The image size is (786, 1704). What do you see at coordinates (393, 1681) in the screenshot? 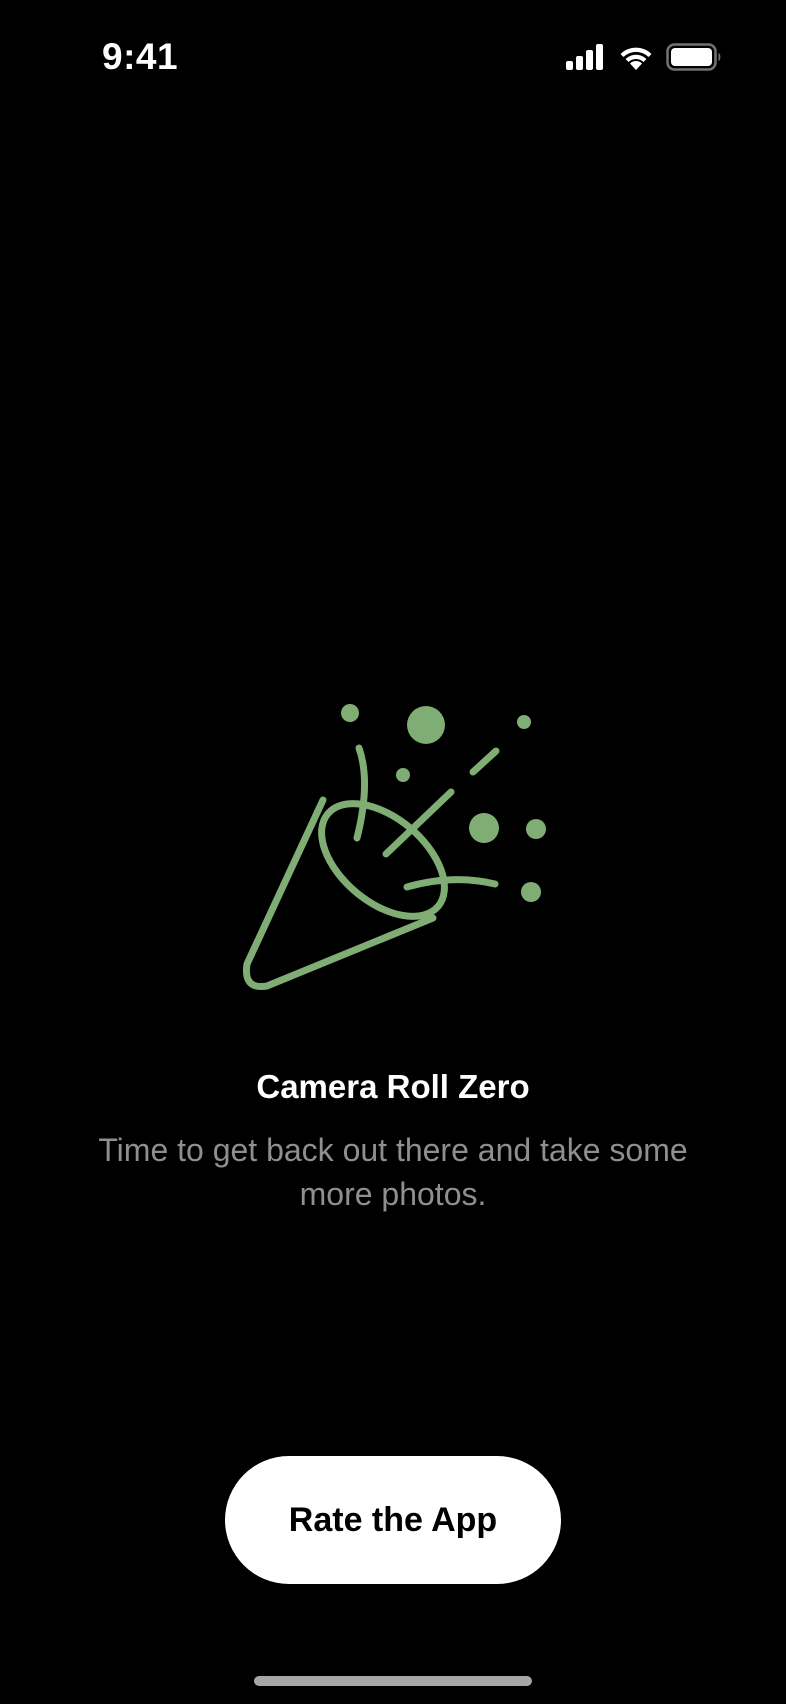
I see `home-indicator` at bounding box center [393, 1681].